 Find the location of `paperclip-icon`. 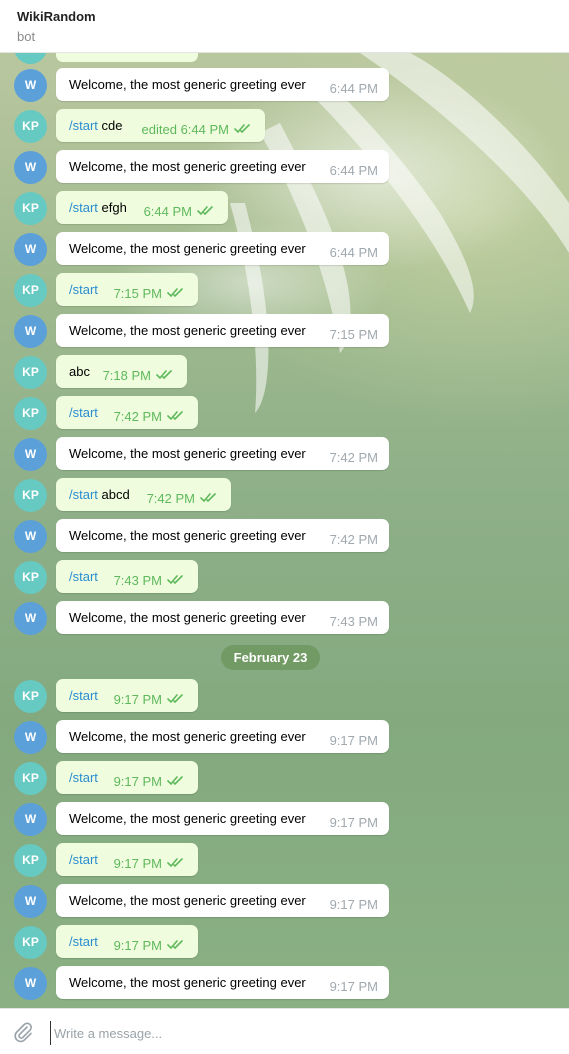

paperclip-icon is located at coordinates (23, 1032).